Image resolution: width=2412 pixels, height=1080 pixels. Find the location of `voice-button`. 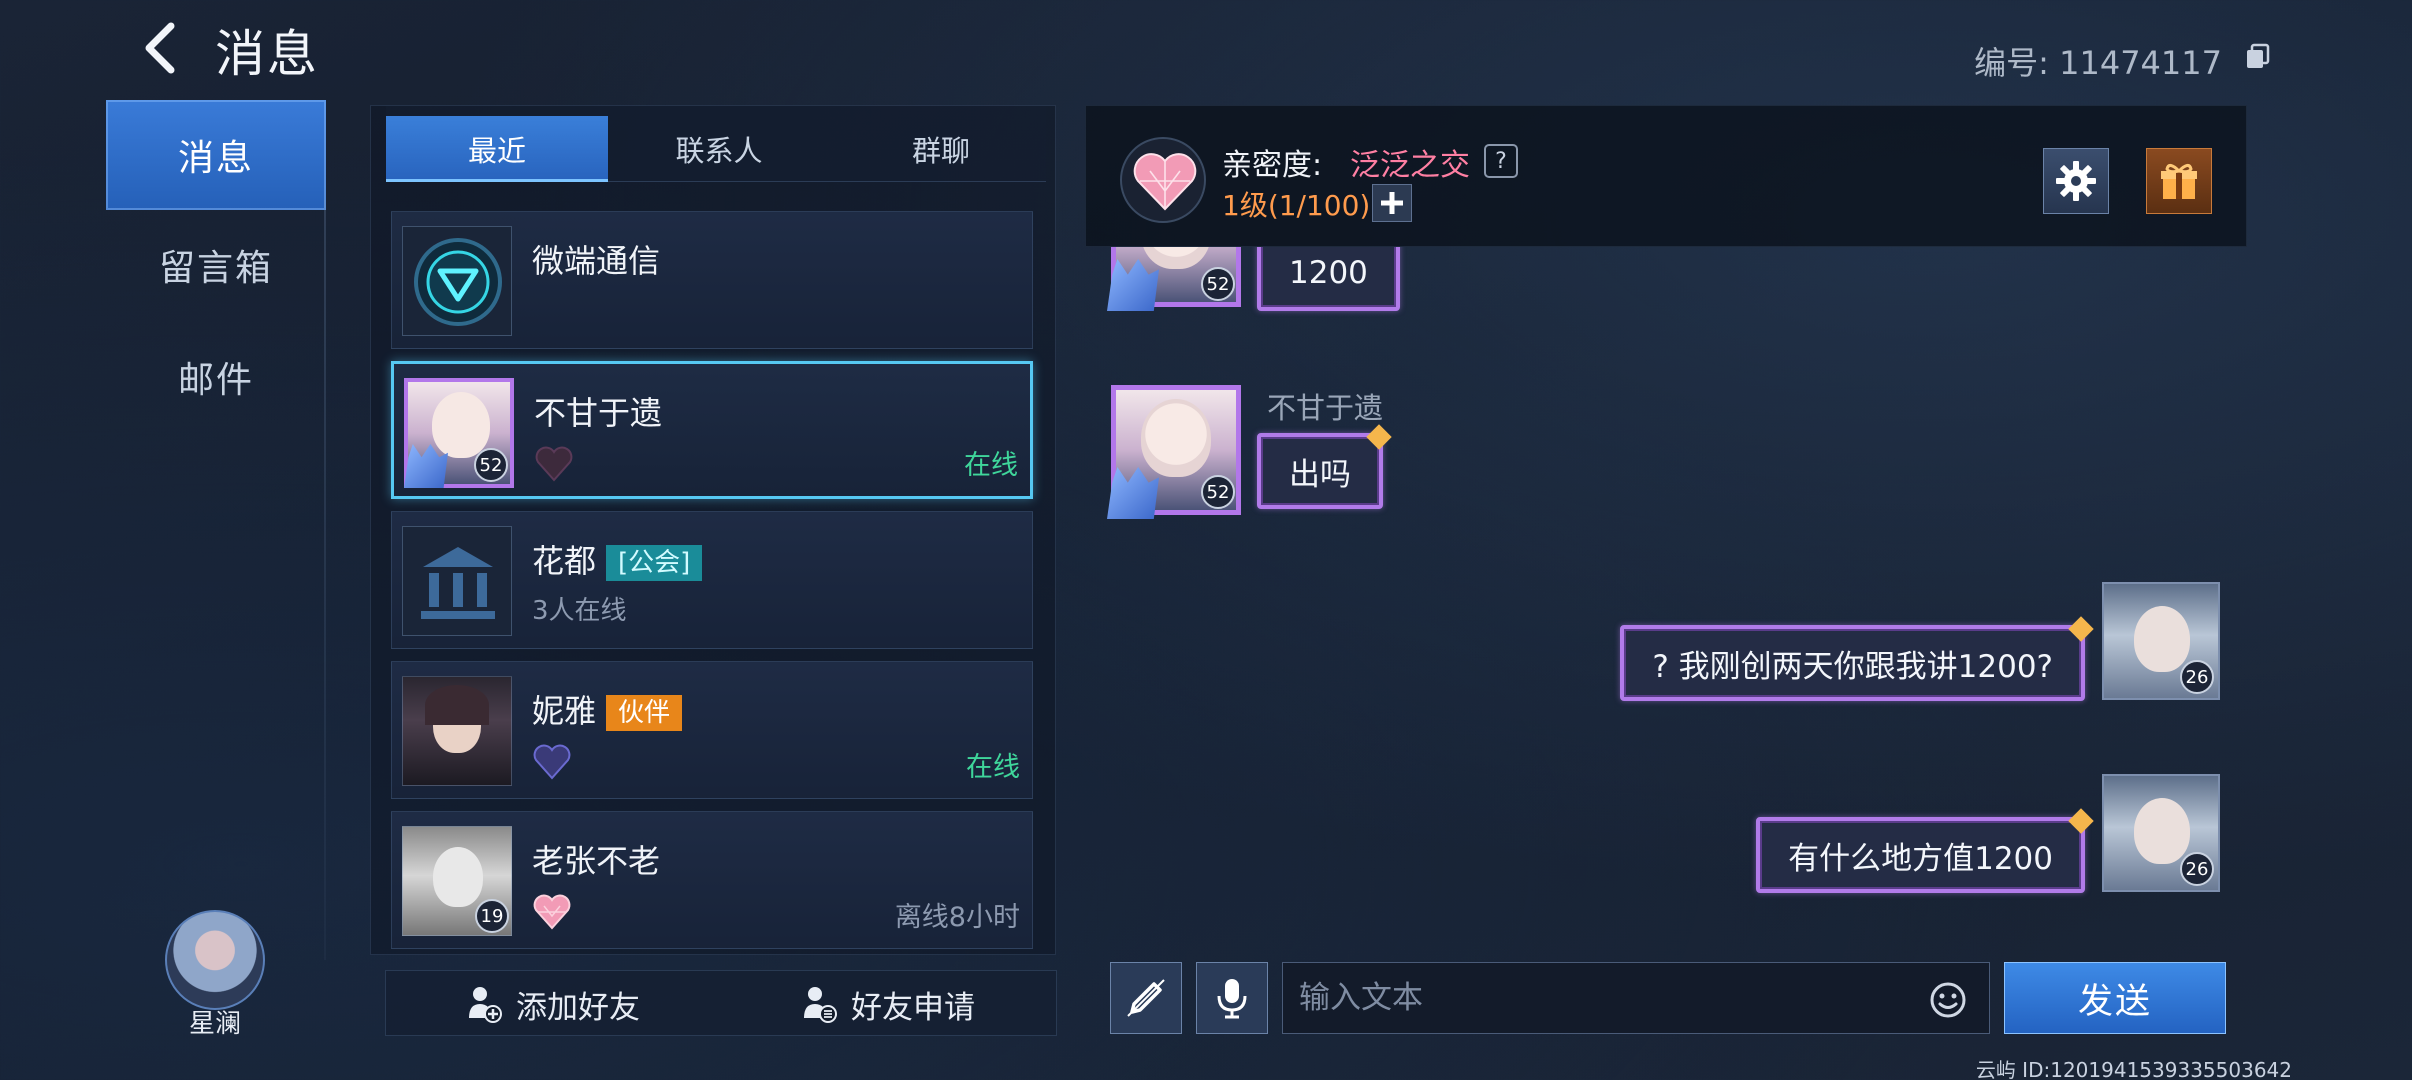

voice-button is located at coordinates (1232, 998).